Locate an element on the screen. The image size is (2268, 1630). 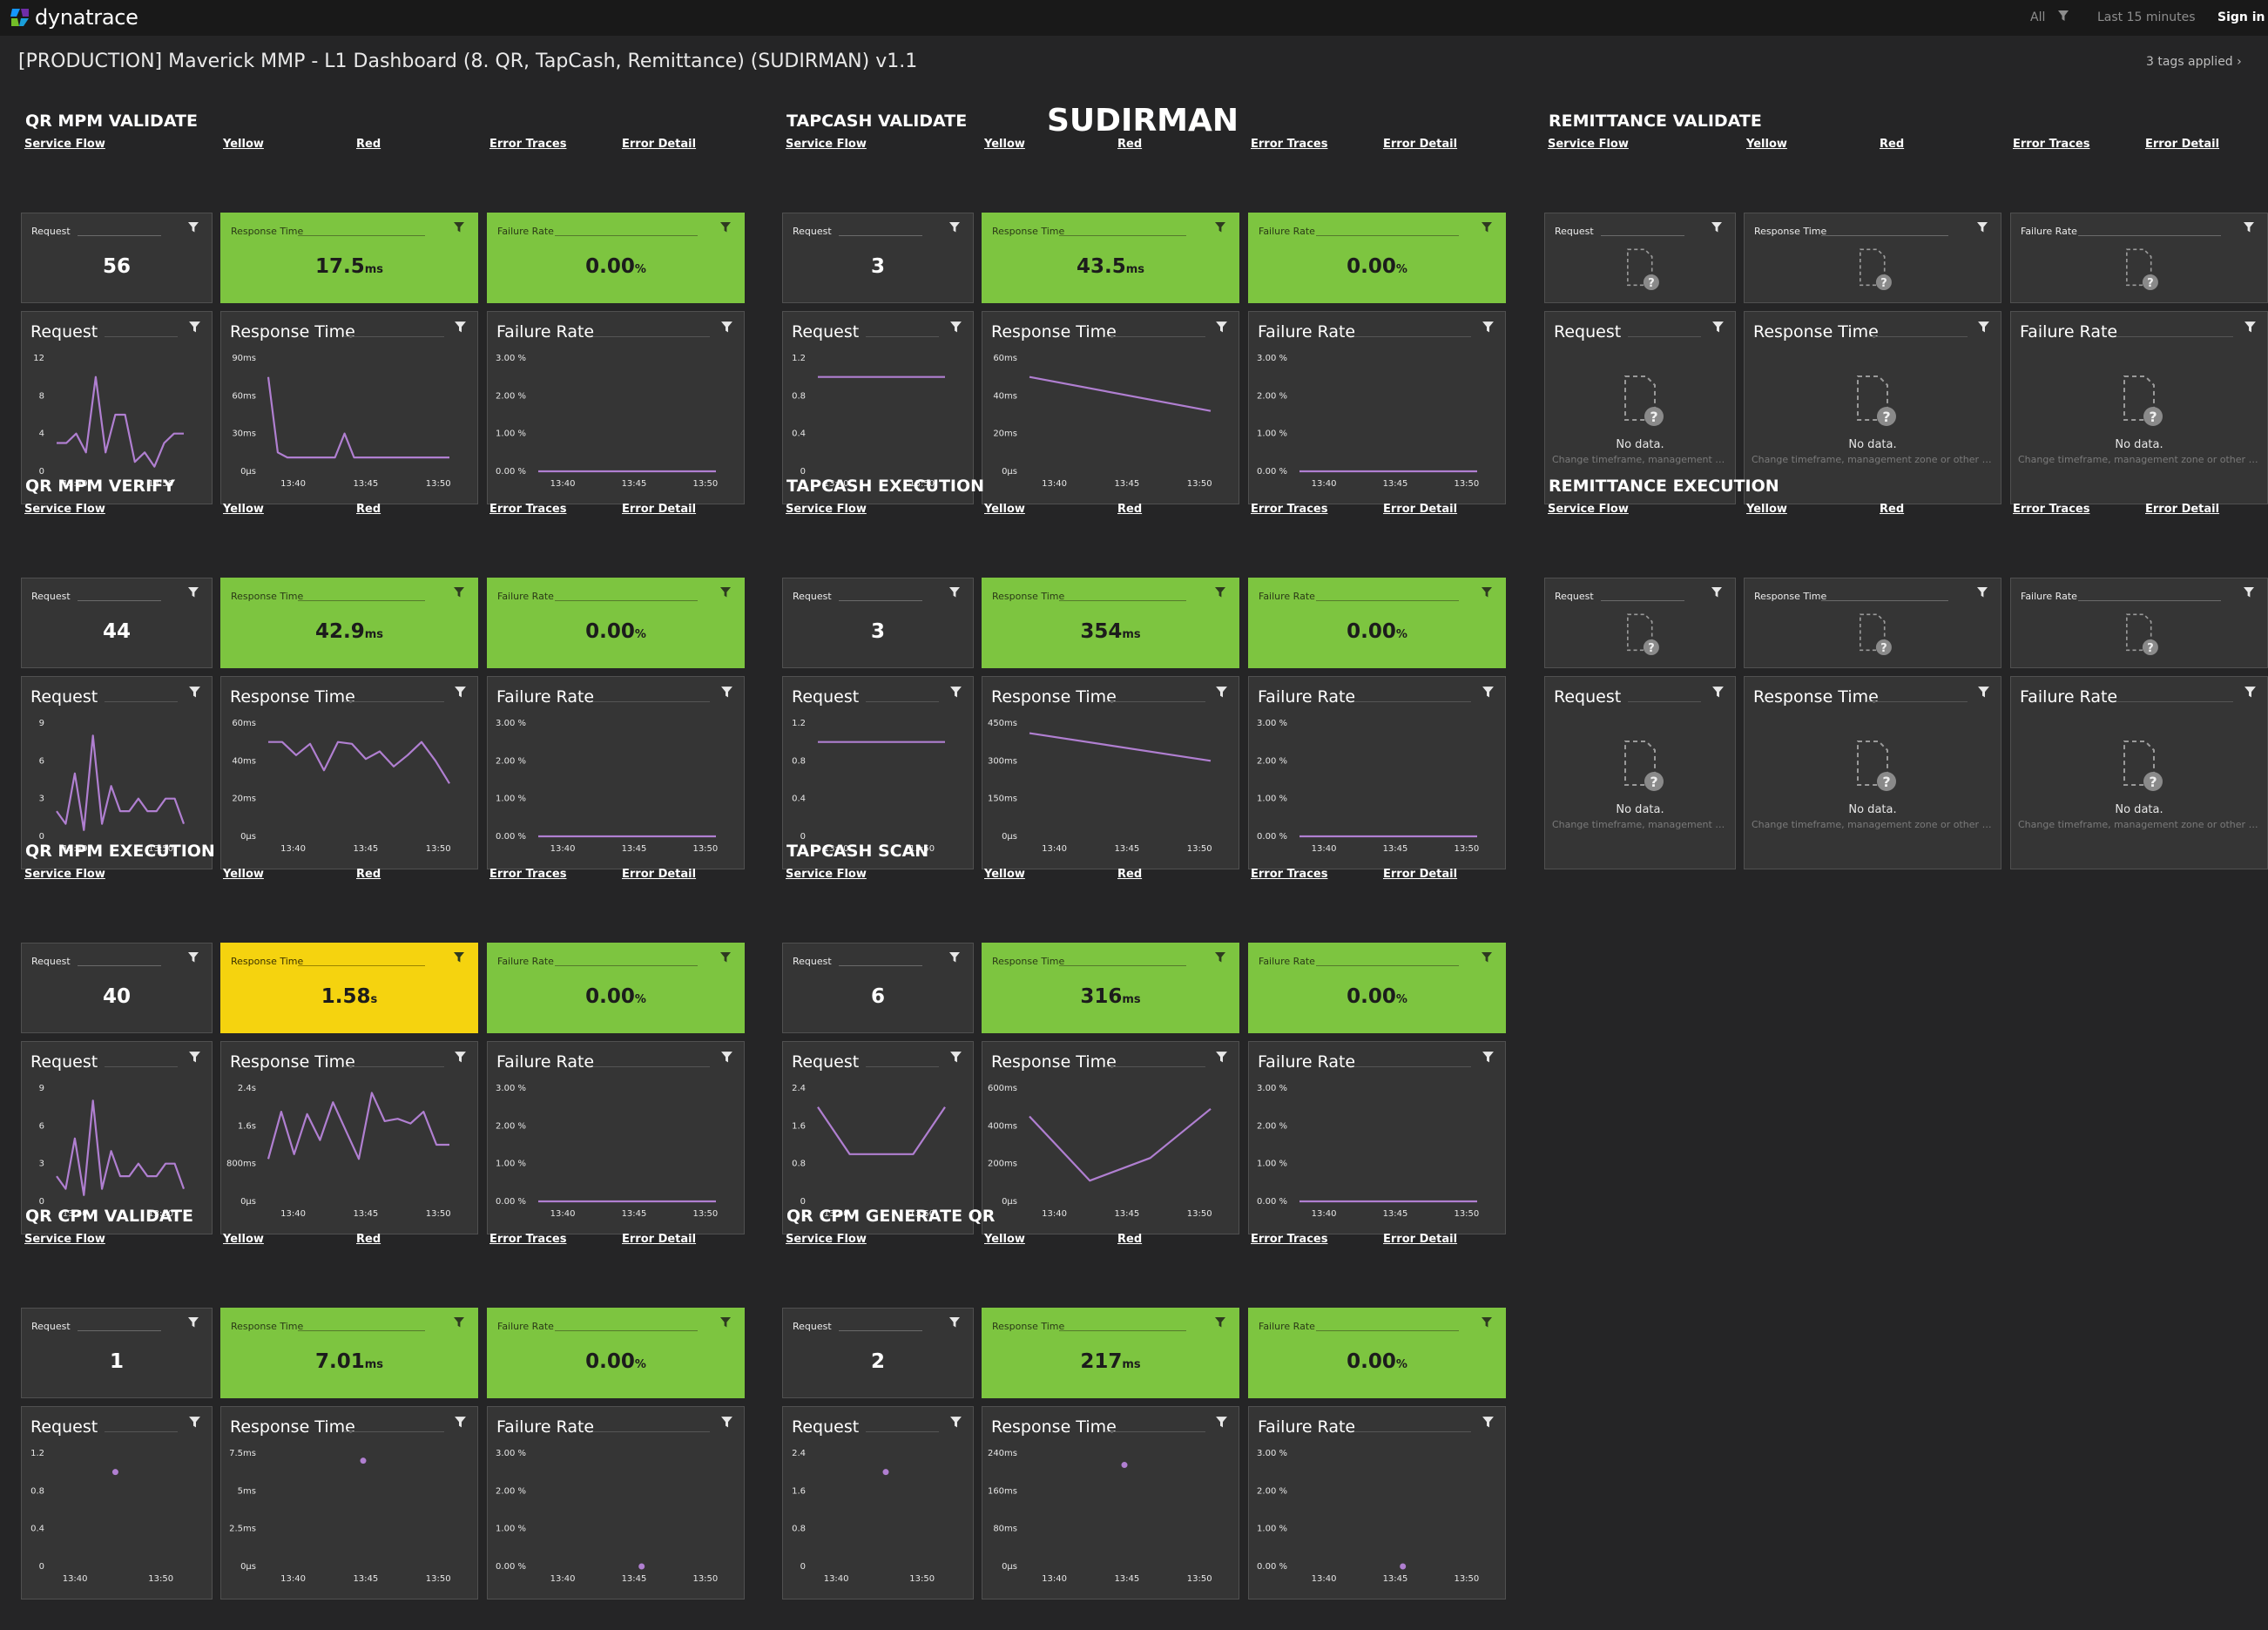
remittance-execution-tile-failure-rate: Failure Rate? is located at coordinates (2139, 623).